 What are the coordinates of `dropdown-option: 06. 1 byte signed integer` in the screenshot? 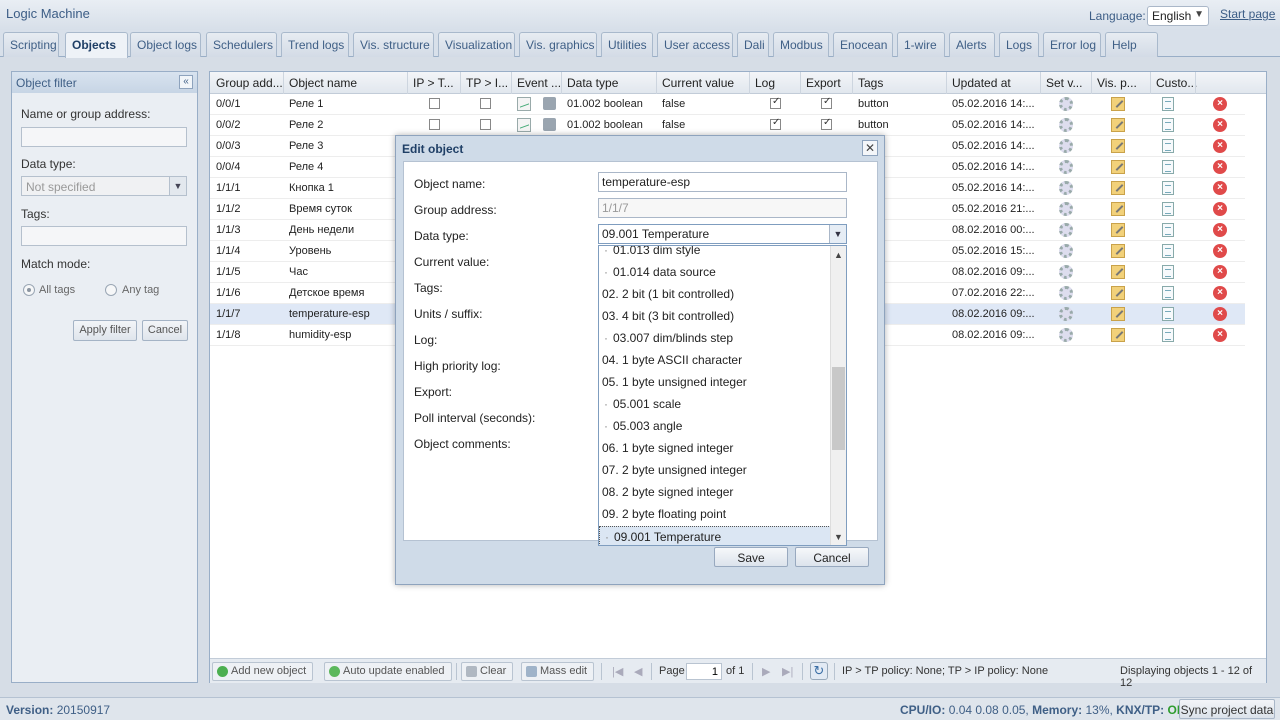 It's located at (715, 449).